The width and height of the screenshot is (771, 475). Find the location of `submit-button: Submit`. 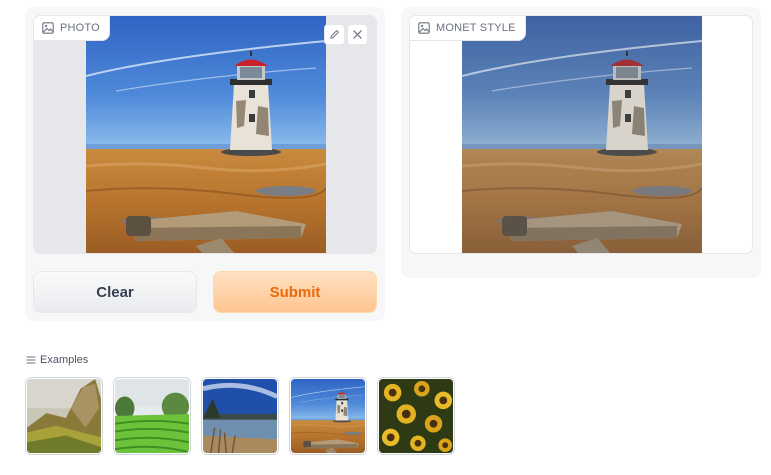

submit-button: Submit is located at coordinates (295, 292).